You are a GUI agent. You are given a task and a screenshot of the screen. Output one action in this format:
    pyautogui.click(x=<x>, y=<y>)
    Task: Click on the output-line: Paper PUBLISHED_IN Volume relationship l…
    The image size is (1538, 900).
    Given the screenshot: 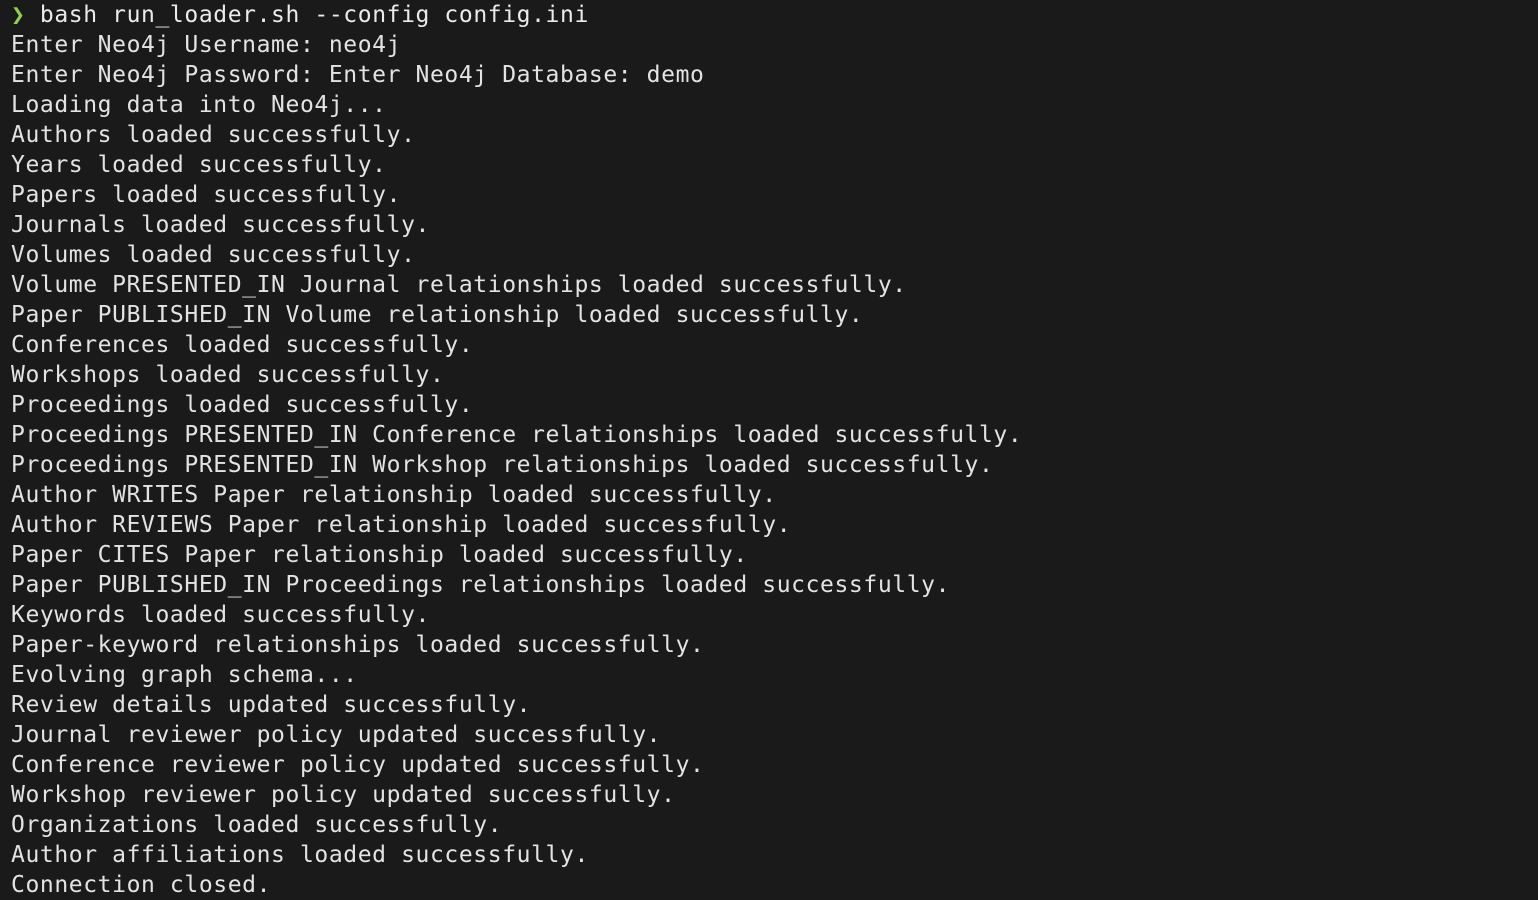 What is the action you would take?
    pyautogui.click(x=437, y=315)
    